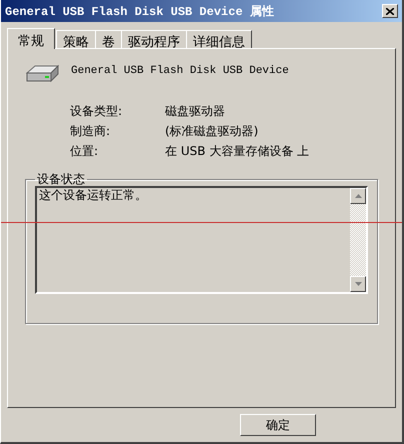 This screenshot has height=444, width=404. What do you see at coordinates (139, 12) in the screenshot?
I see `window-title: General USB Flash Disk USB Device 属性` at bounding box center [139, 12].